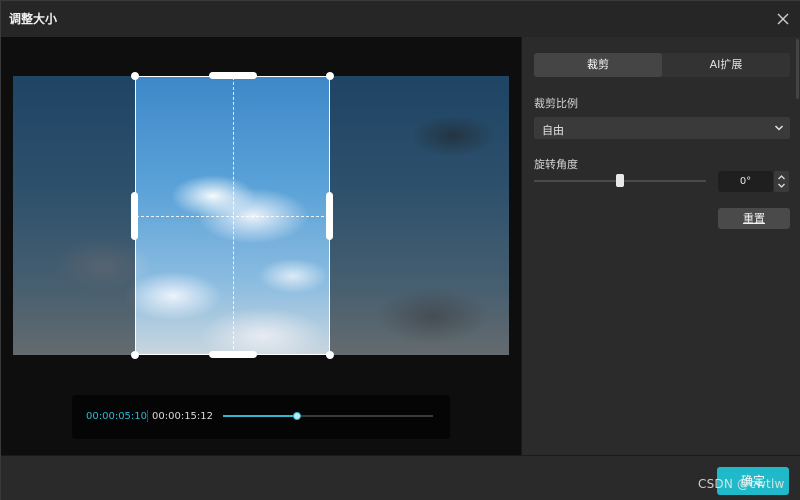  I want to click on tab-bar: 裁剪 AI扩展, so click(662, 65).